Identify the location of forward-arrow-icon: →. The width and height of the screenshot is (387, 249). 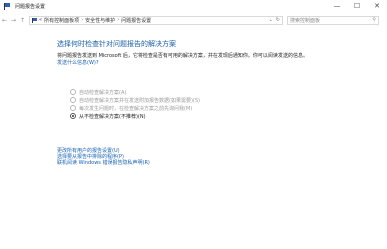
(13, 20).